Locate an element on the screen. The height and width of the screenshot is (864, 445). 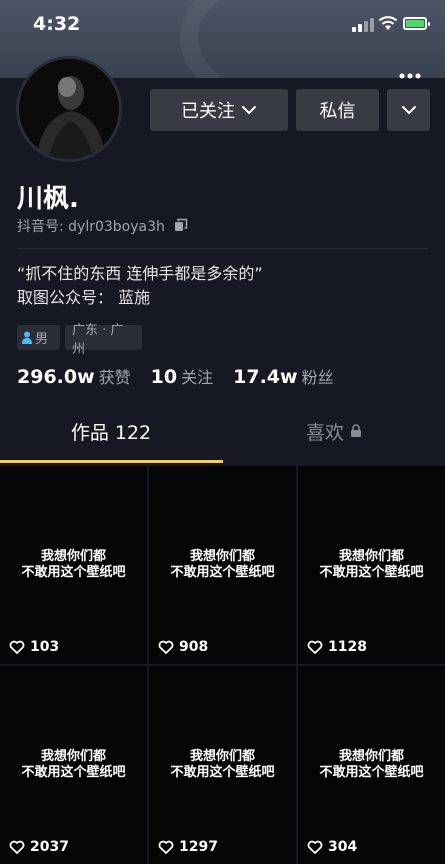
gender-label: 男 is located at coordinates (42, 339).